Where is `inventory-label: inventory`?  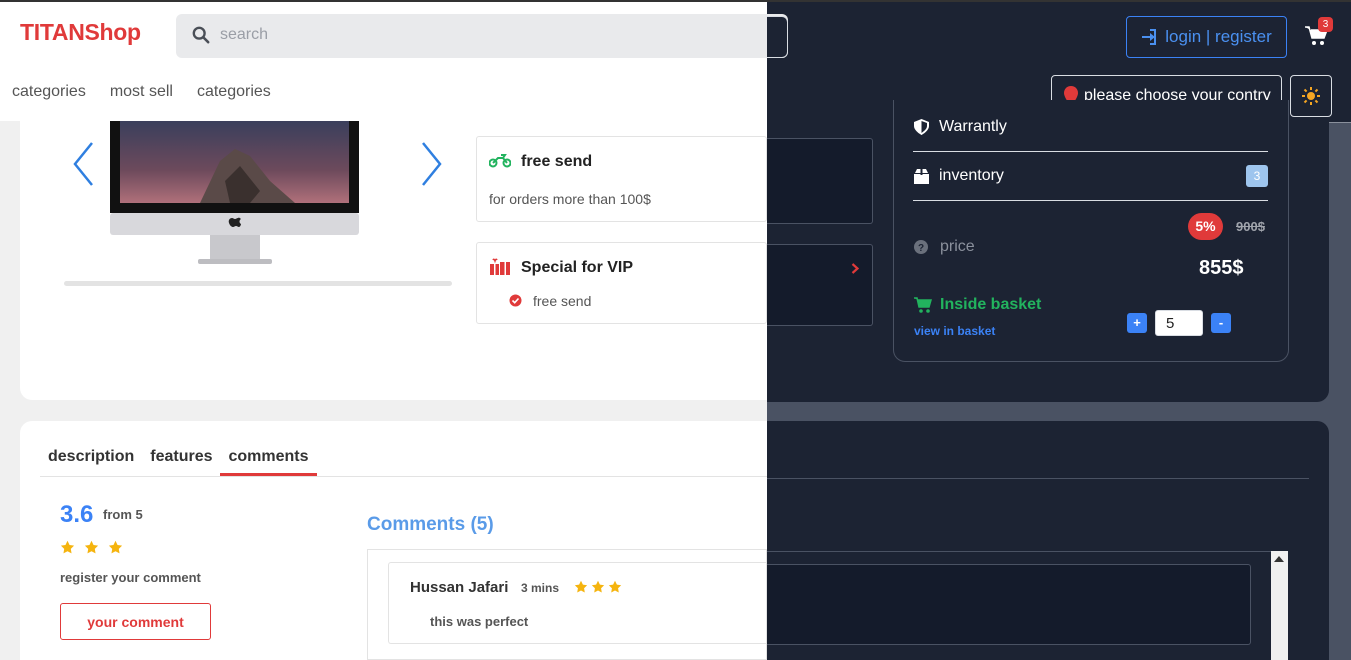
inventory-label: inventory is located at coordinates (971, 175).